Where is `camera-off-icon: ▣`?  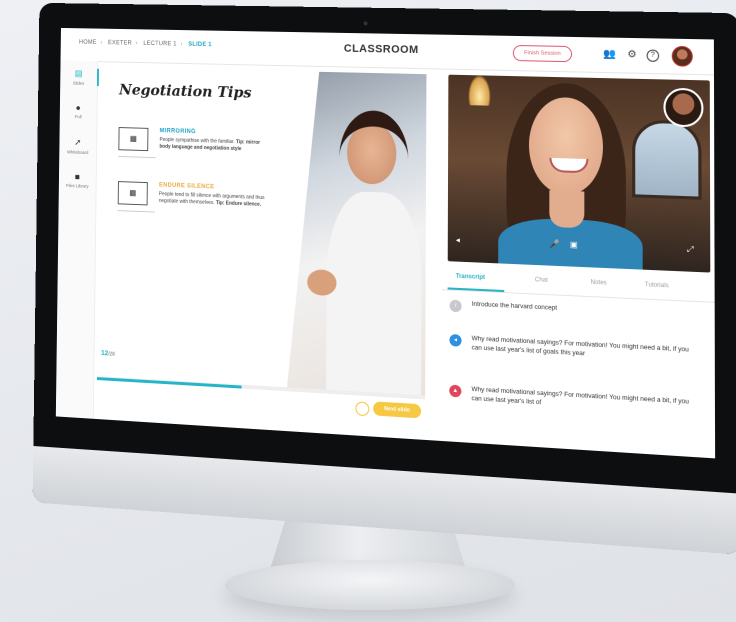 camera-off-icon: ▣ is located at coordinates (574, 245).